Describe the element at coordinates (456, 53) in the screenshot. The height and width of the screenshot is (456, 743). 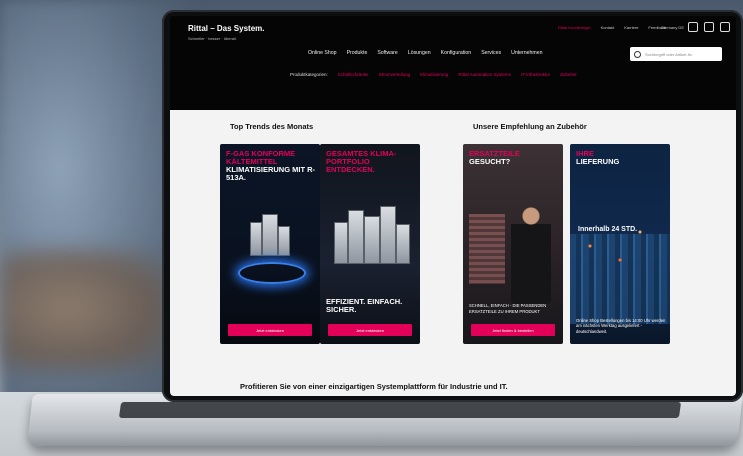
I see `nav-item-konfiguration: Konfiguration` at that location.